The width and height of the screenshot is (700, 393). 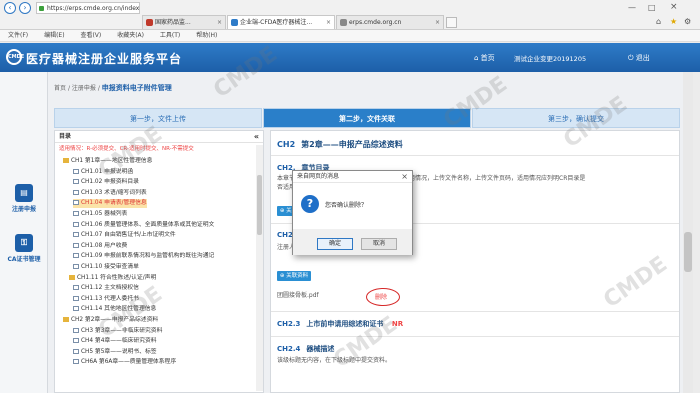 I want to click on address-bar: https://erps.cmde.org.cn/index, so click(x=88, y=8).